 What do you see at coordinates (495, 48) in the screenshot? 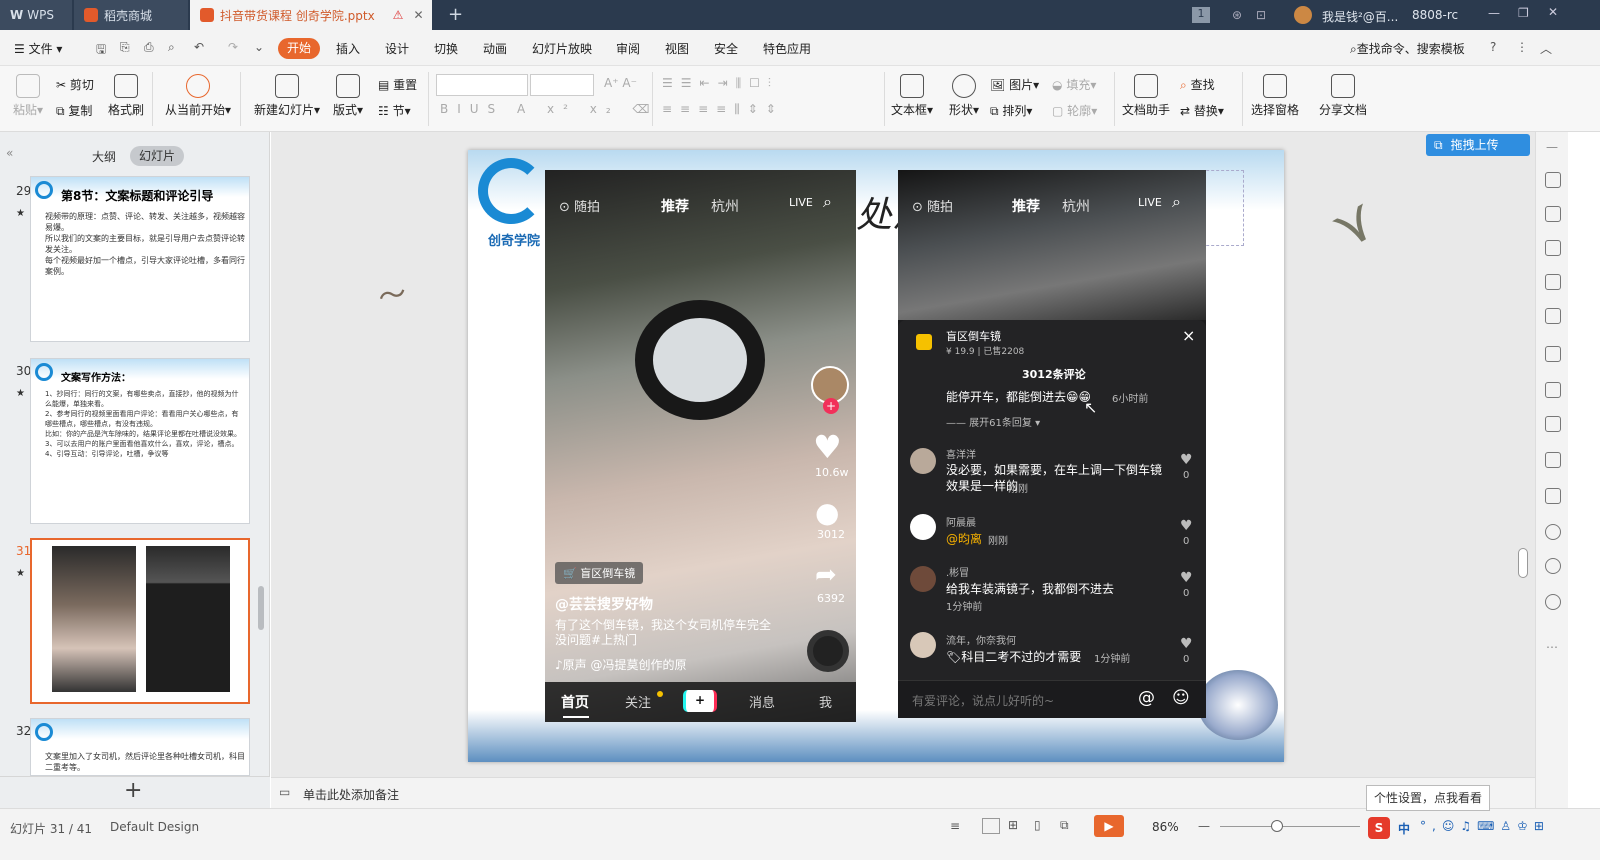
I see `tab-animation: 动画` at bounding box center [495, 48].